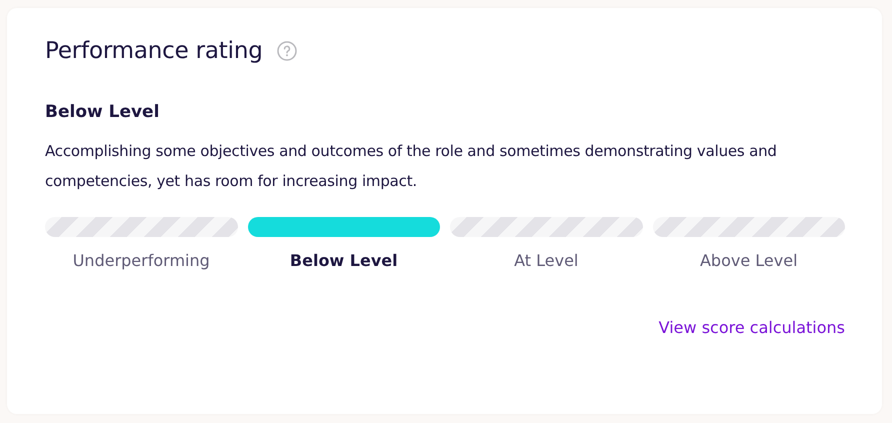 This screenshot has height=423, width=892. Describe the element at coordinates (343, 260) in the screenshot. I see `rating-label: Below Level` at that location.